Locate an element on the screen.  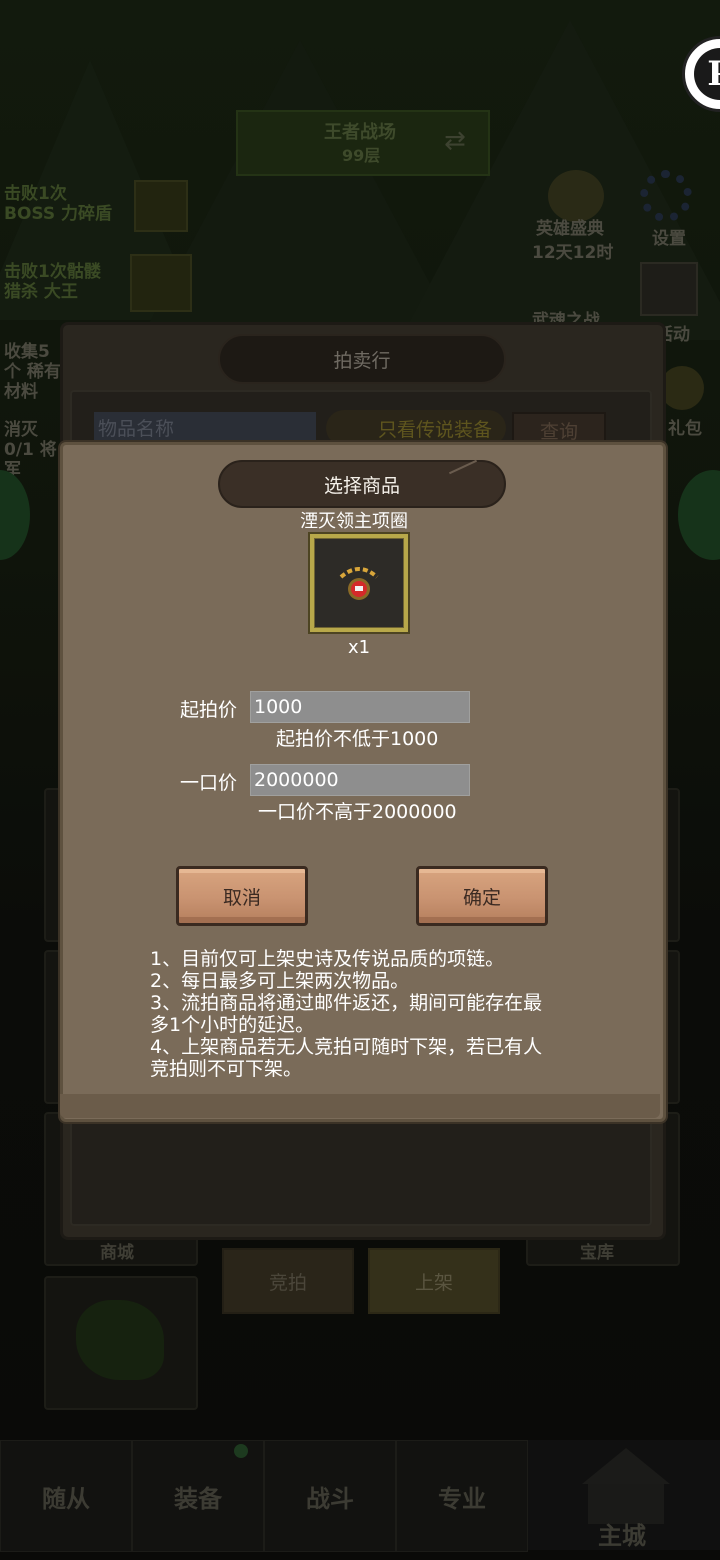
tab-bid: 竞拍 is located at coordinates (288, 1281).